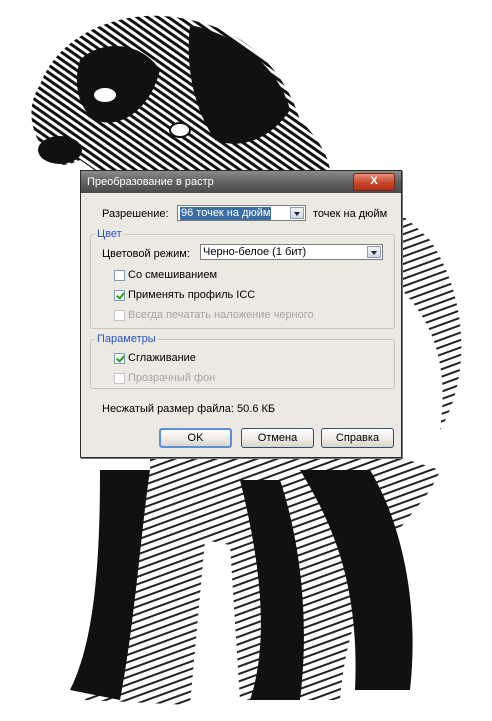 The height and width of the screenshot is (721, 492). What do you see at coordinates (189, 409) in the screenshot?
I see `file-size-text: Несжатый размер файла: 50.6 КБ` at bounding box center [189, 409].